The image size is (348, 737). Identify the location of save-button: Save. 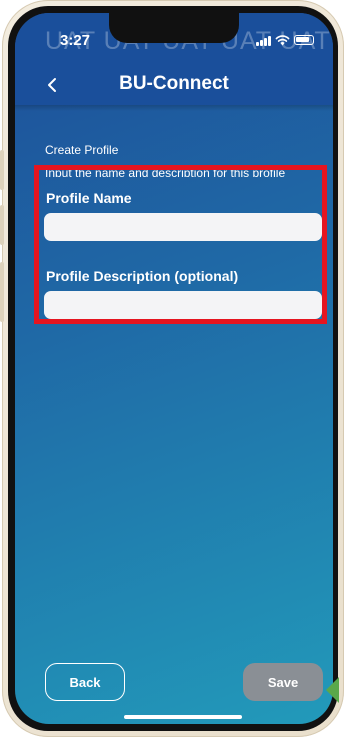
(283, 682).